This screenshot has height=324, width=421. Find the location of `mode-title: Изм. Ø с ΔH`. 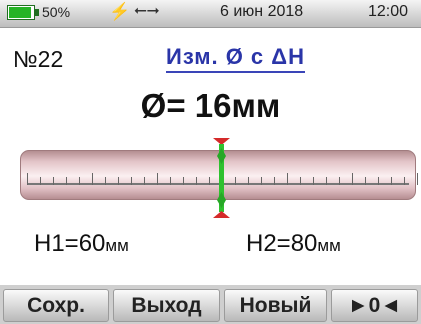

mode-title: Изм. Ø с ΔH is located at coordinates (235, 58).